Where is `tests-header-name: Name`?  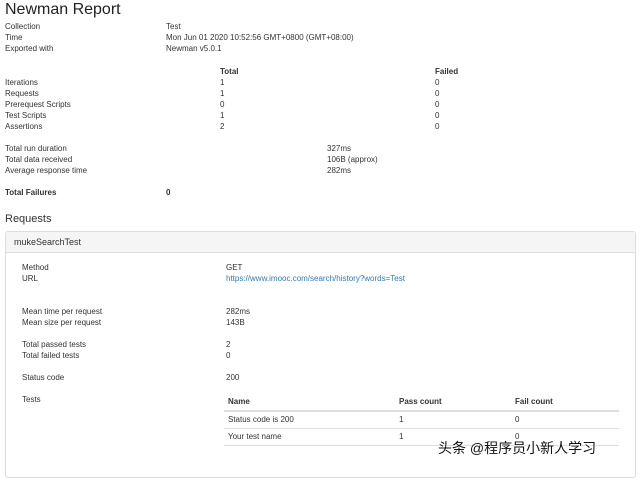 tests-header-name: Name is located at coordinates (239, 401).